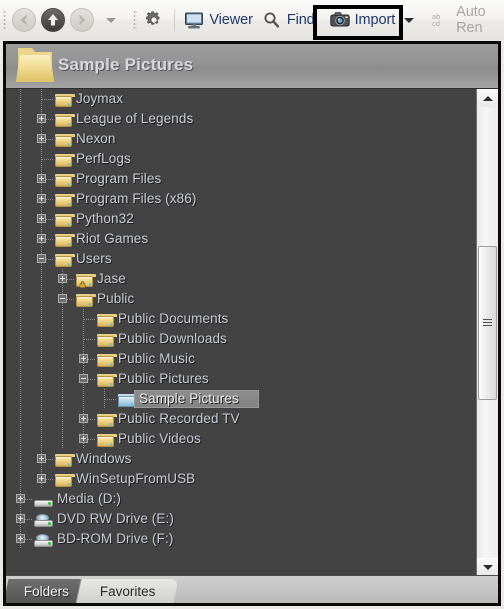 This screenshot has width=504, height=609. I want to click on scrollbar-thumb, so click(487, 322).